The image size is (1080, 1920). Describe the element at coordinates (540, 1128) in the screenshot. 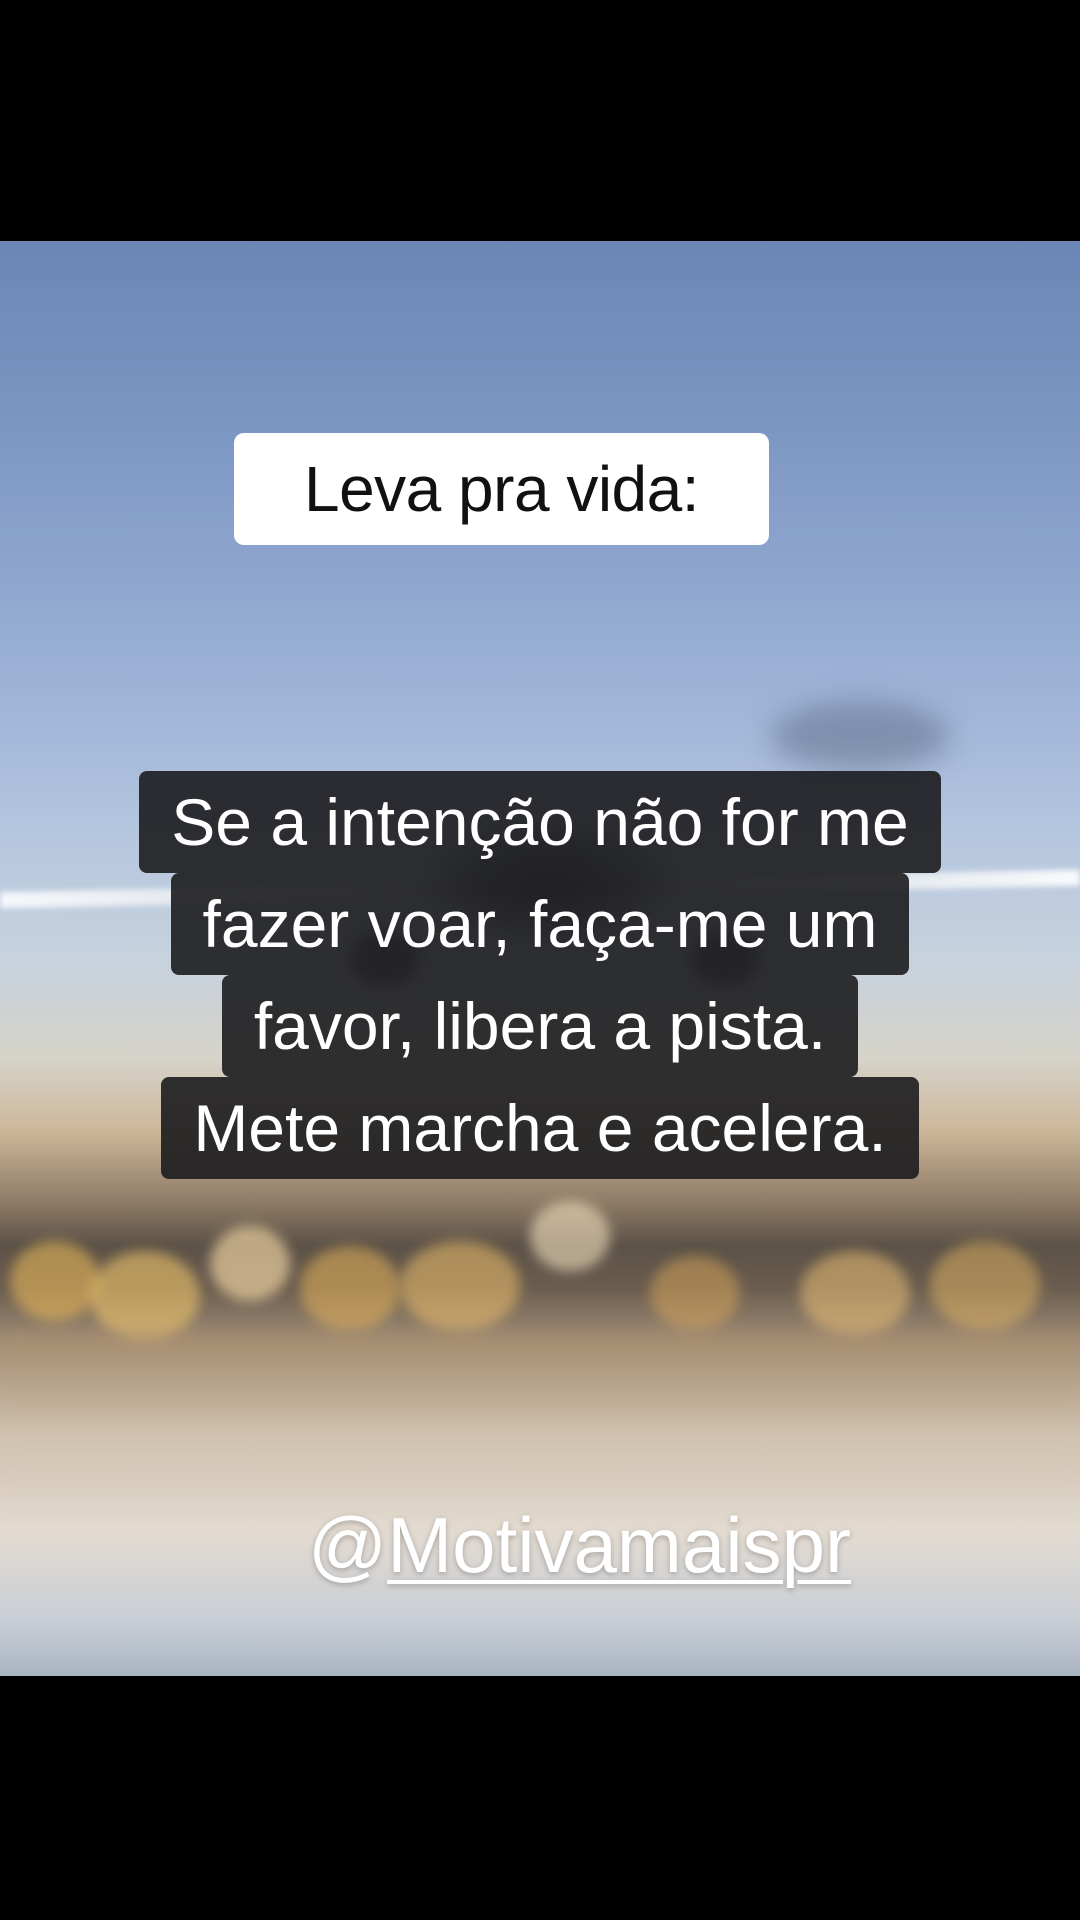

I see `quote-line: Mete marcha e acelera.` at that location.